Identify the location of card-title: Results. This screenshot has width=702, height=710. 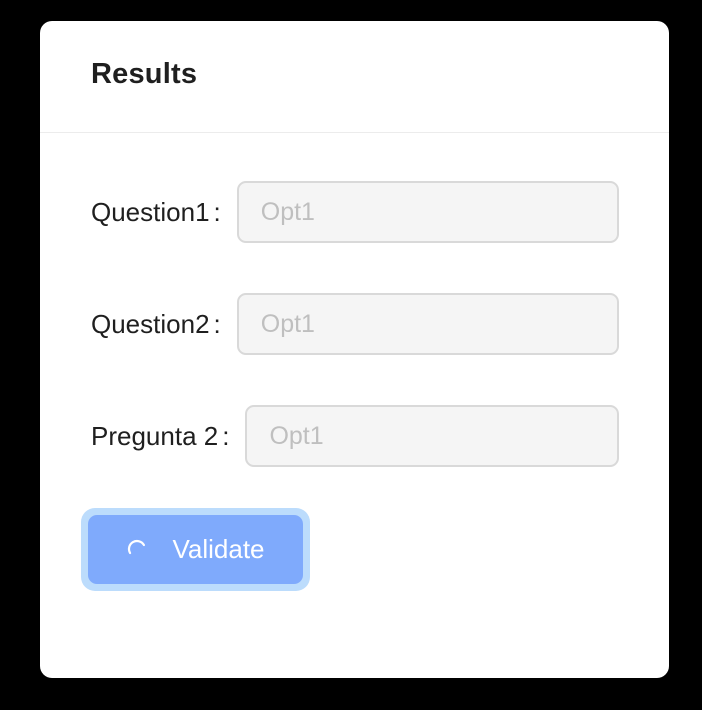
(144, 74).